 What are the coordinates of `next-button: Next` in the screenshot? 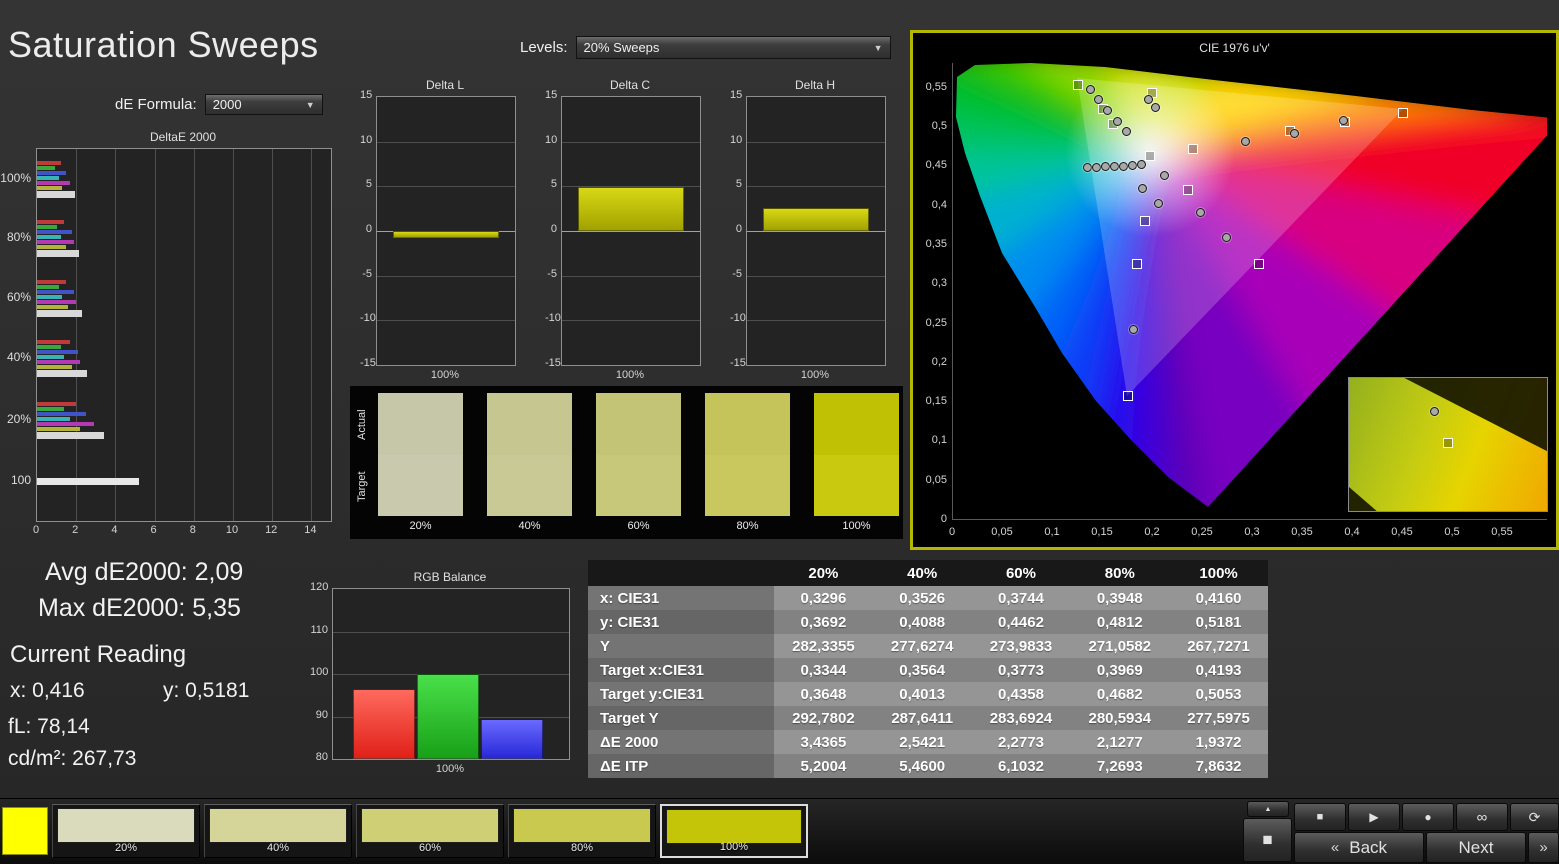 It's located at (1476, 847).